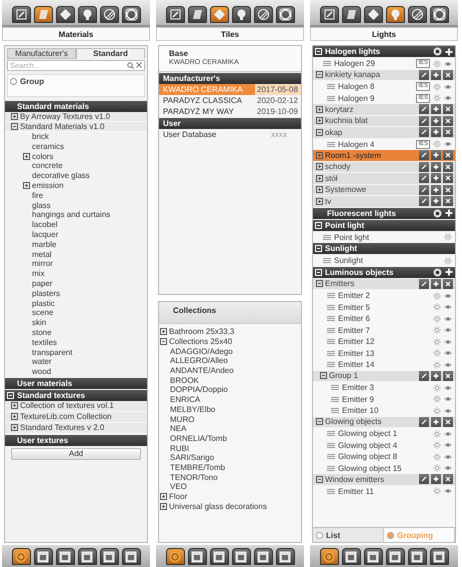 The image size is (462, 567). Describe the element at coordinates (437, 51) in the screenshot. I see `options-icon` at that location.